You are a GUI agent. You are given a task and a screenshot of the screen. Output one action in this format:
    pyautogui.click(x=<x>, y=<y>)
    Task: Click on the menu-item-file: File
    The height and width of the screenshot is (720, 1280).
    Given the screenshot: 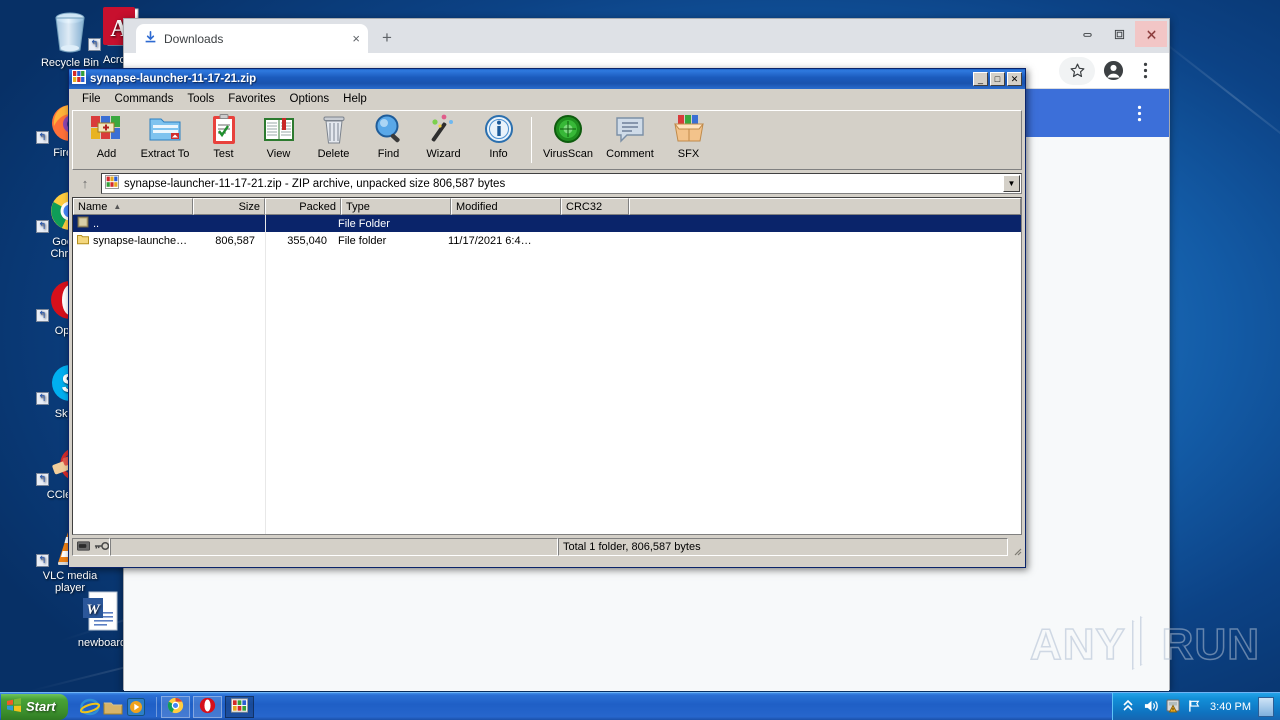 What is the action you would take?
    pyautogui.click(x=91, y=99)
    